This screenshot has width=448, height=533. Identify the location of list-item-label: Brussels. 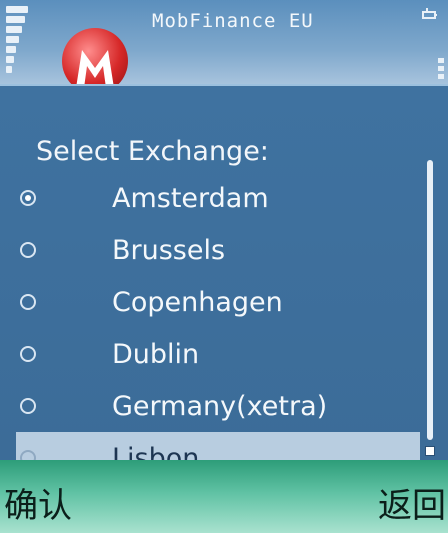
(169, 250).